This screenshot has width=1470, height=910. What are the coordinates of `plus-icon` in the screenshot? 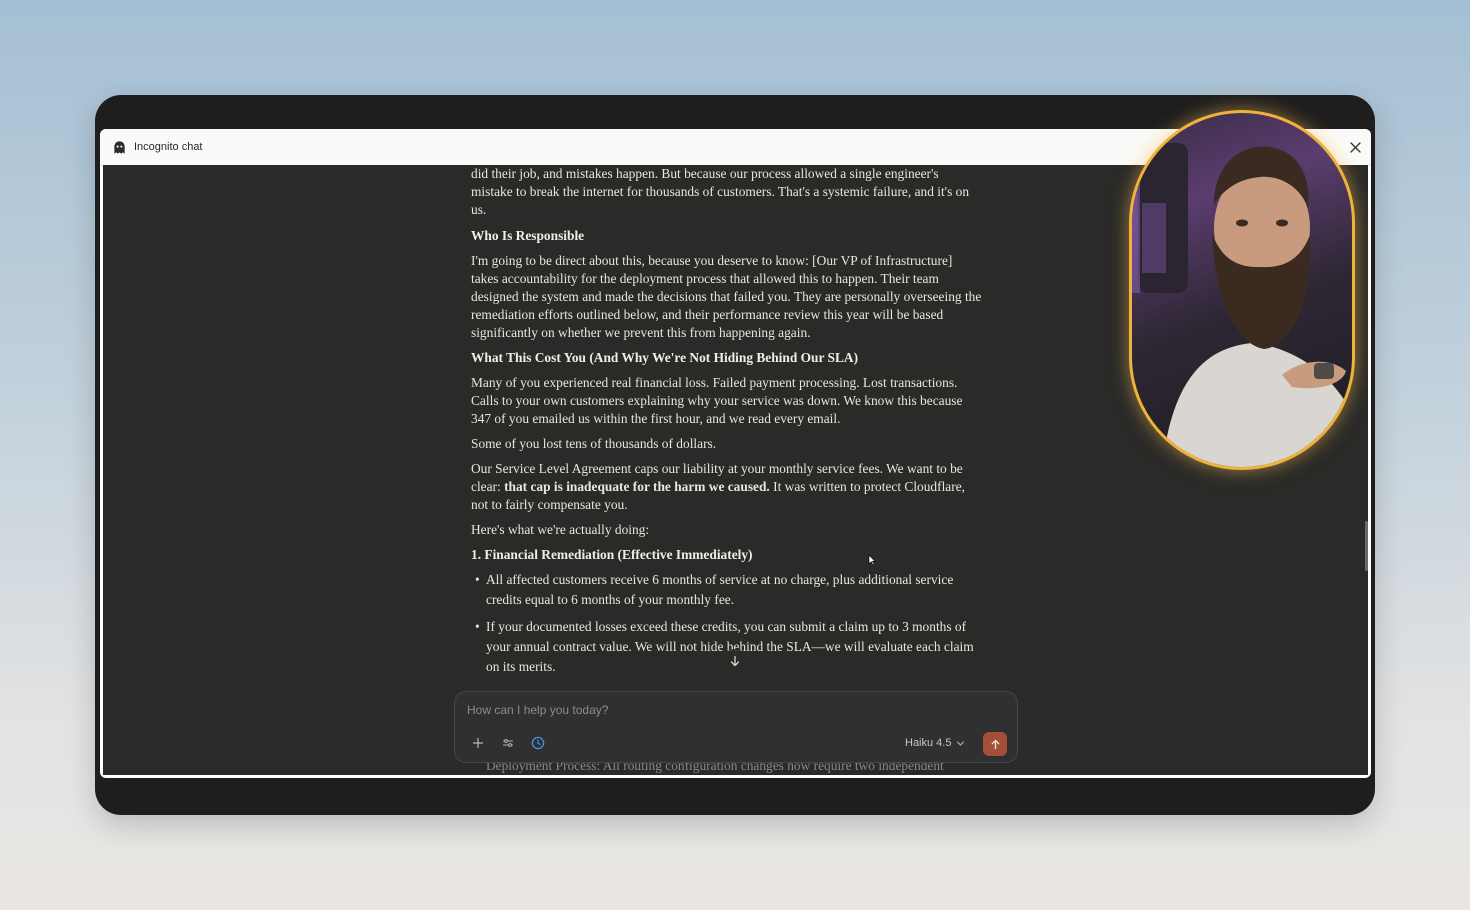 It's located at (478, 743).